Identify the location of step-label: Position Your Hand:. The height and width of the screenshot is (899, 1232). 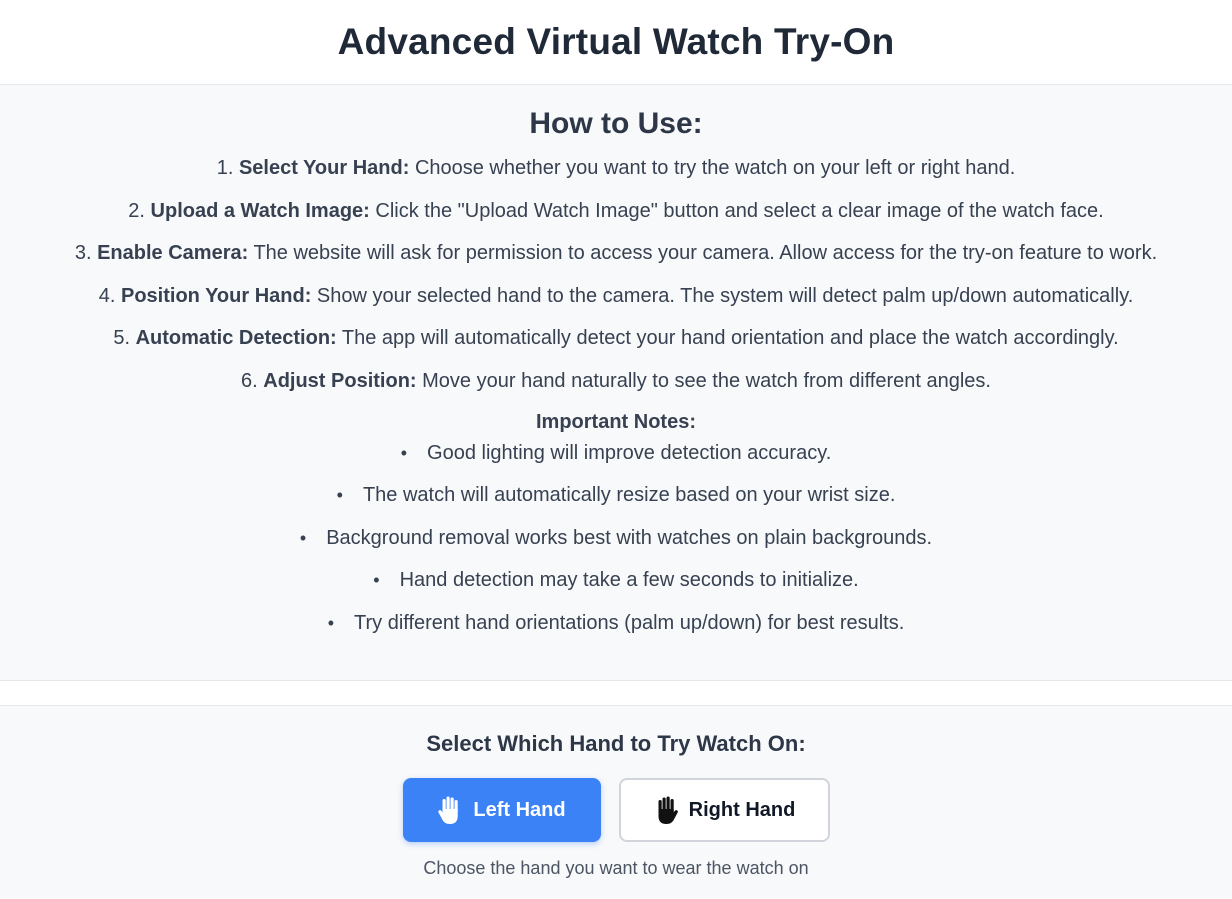
(216, 295).